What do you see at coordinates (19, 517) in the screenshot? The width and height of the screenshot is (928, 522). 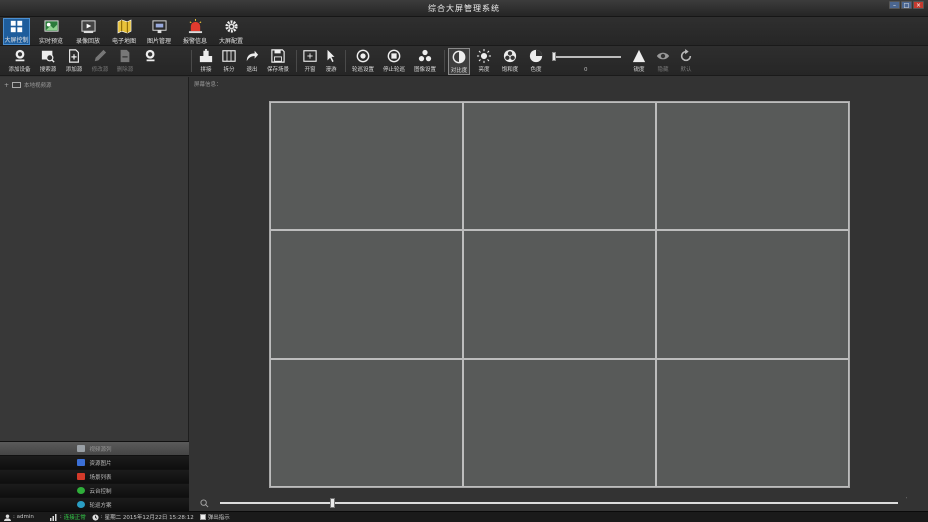 I see `status-user: : admin` at bounding box center [19, 517].